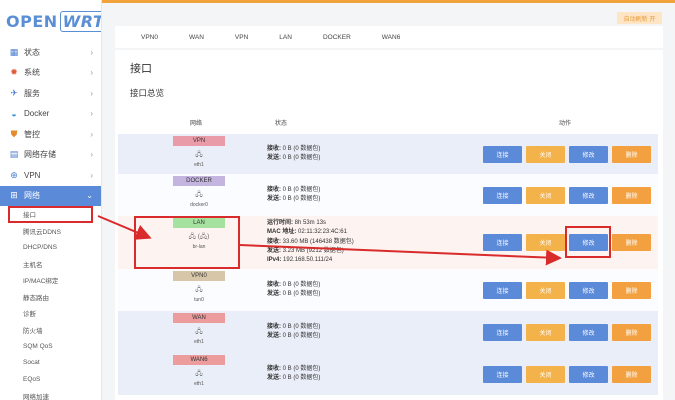 This screenshot has width=675, height=400. What do you see at coordinates (50, 363) in the screenshot?
I see `submenu-item-socat: Socat` at bounding box center [50, 363].